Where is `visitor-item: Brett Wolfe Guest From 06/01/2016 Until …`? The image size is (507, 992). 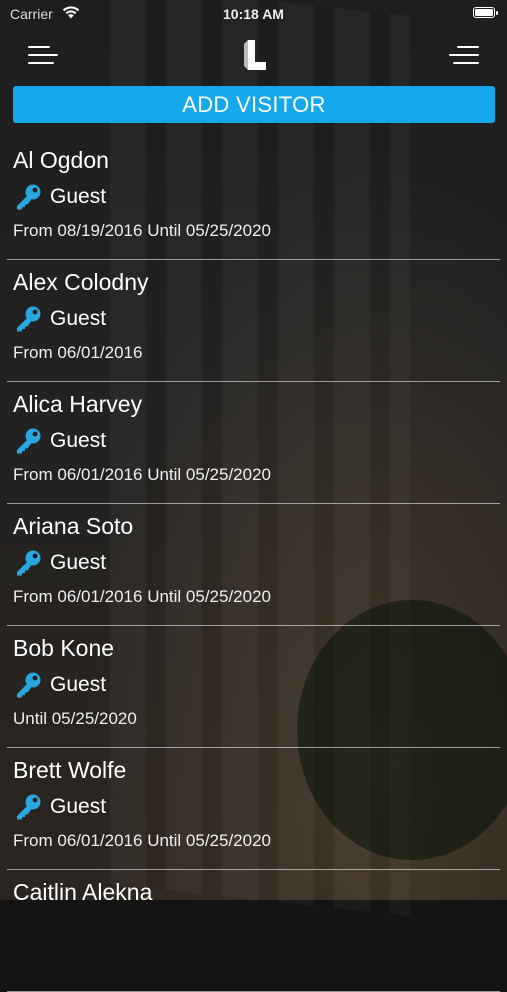
visitor-item: Brett Wolfe Guest From 06/01/2016 Until … is located at coordinates (253, 809).